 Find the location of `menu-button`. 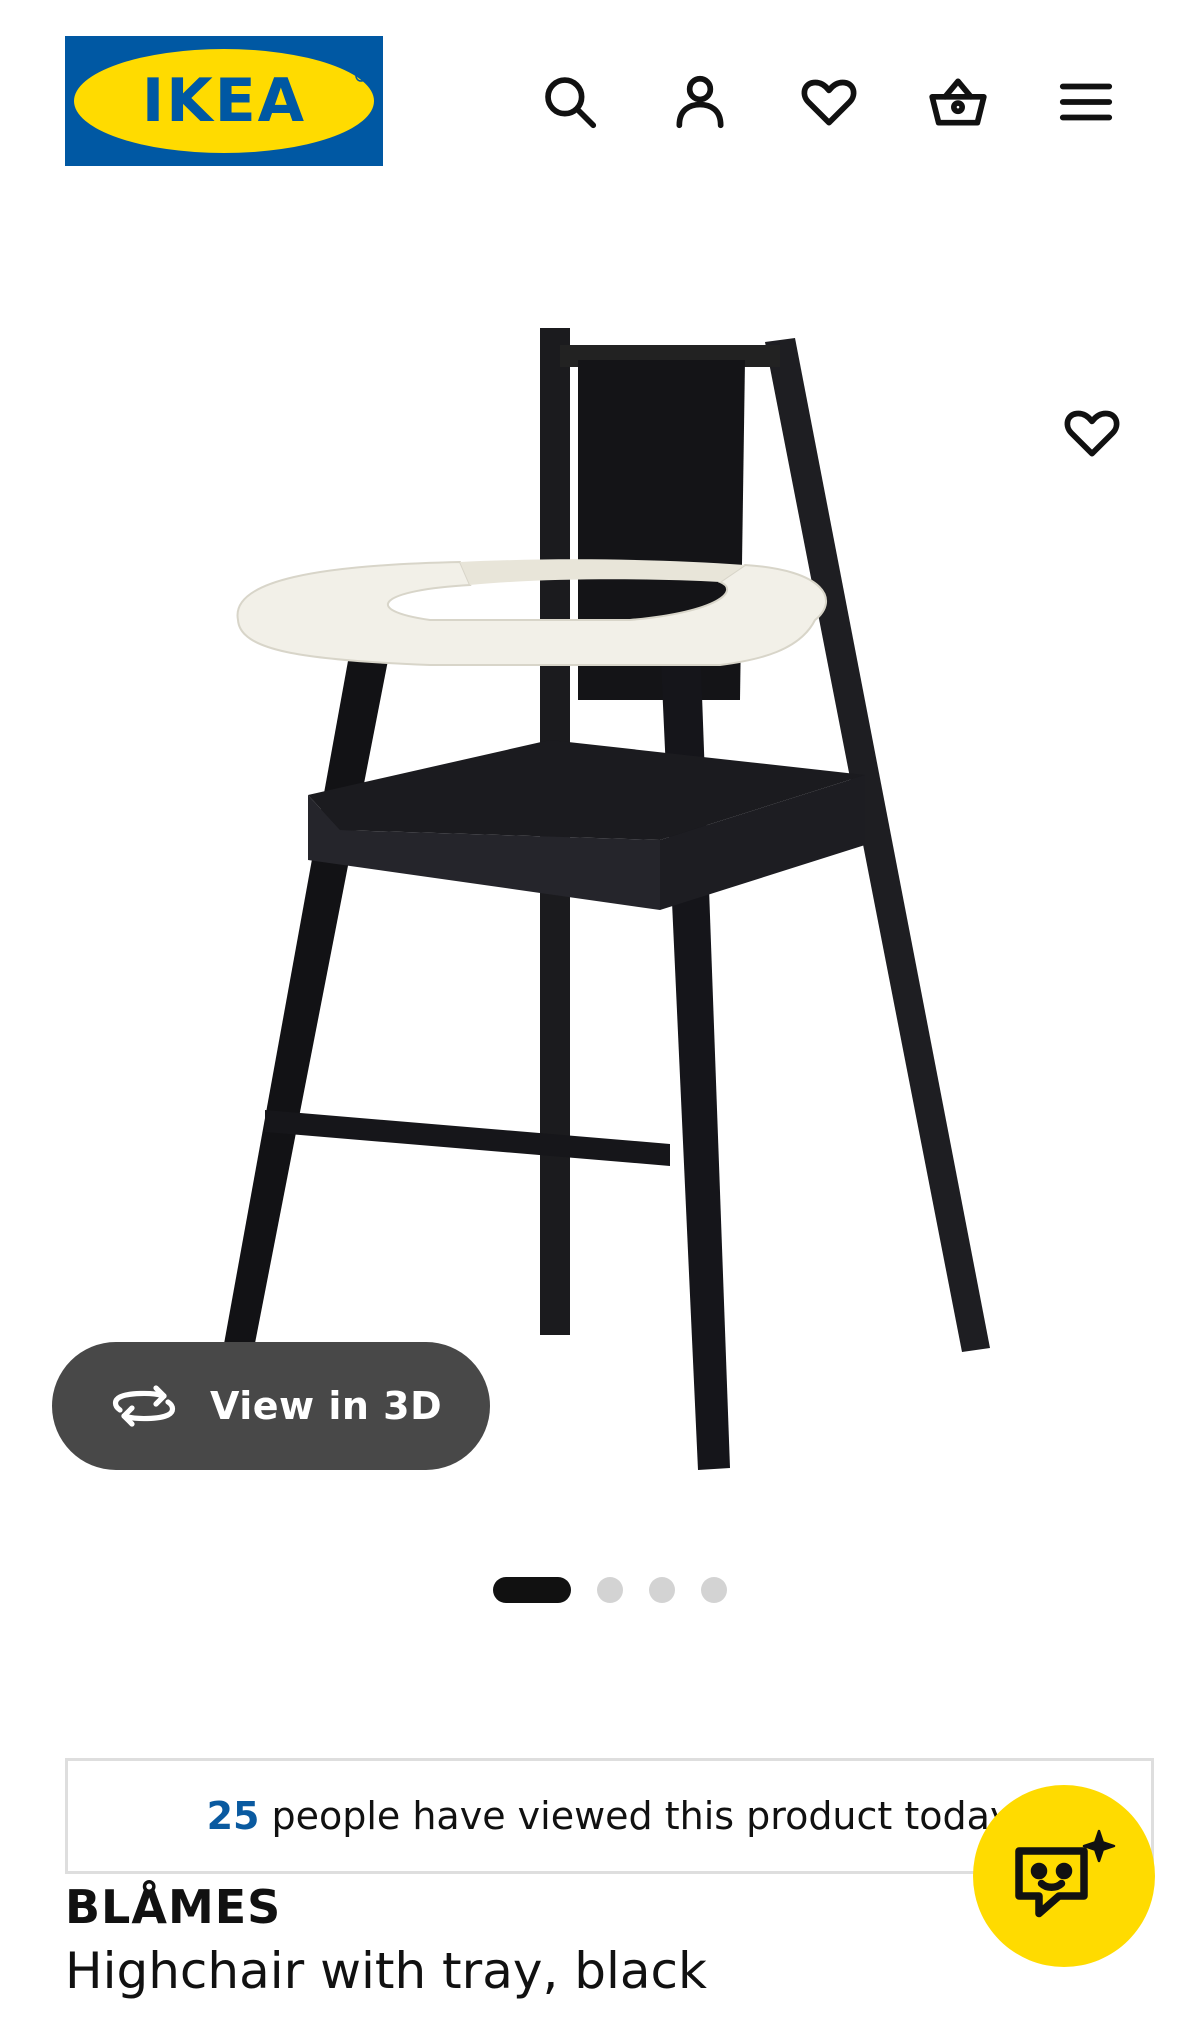

menu-button is located at coordinates (1086, 102).